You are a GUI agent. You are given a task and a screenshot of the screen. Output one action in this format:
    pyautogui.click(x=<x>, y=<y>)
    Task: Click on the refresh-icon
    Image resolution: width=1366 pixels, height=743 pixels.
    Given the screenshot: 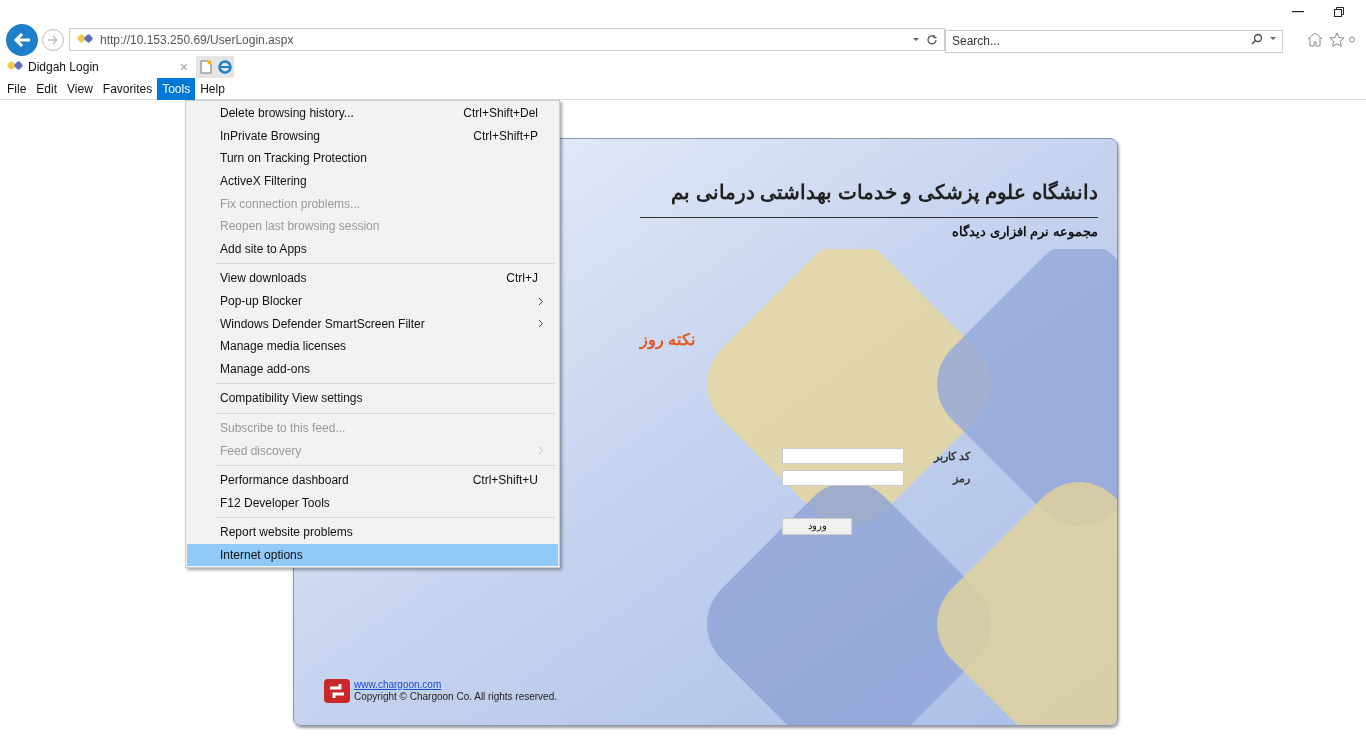 What is the action you would take?
    pyautogui.click(x=932, y=39)
    